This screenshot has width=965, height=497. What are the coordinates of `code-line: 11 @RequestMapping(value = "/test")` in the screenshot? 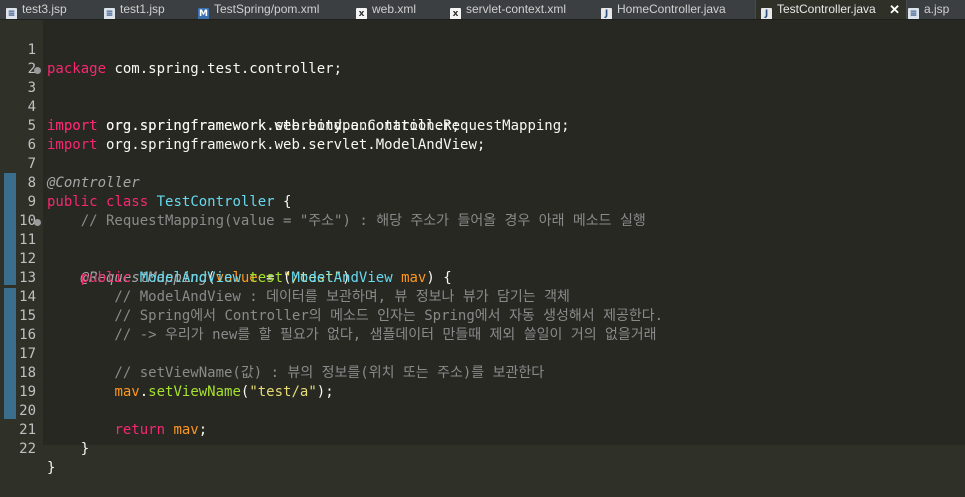 It's located at (175, 249).